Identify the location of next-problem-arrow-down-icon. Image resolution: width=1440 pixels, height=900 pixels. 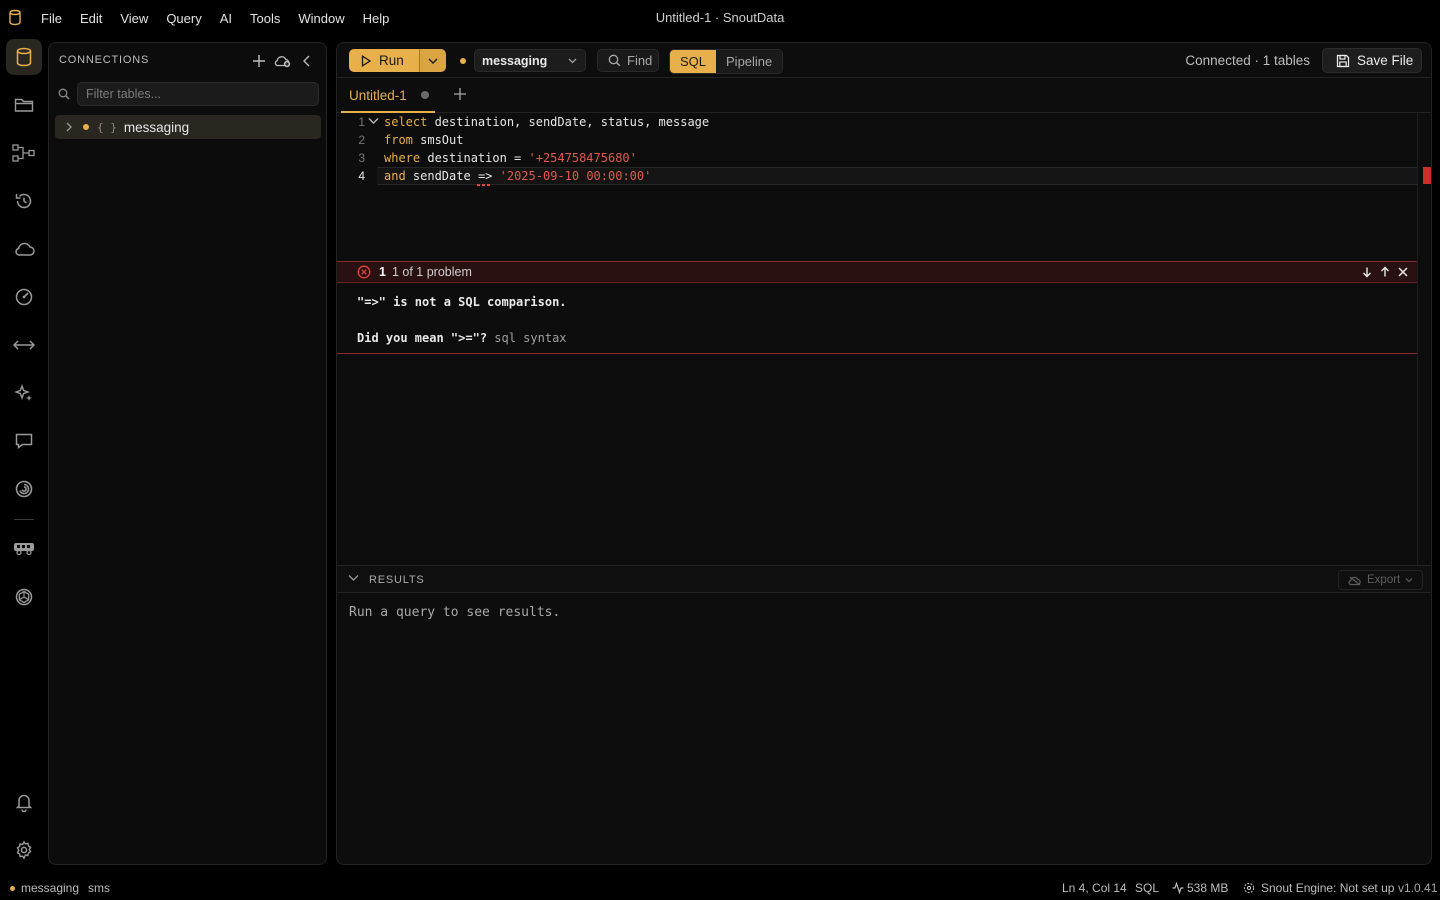
(1367, 272).